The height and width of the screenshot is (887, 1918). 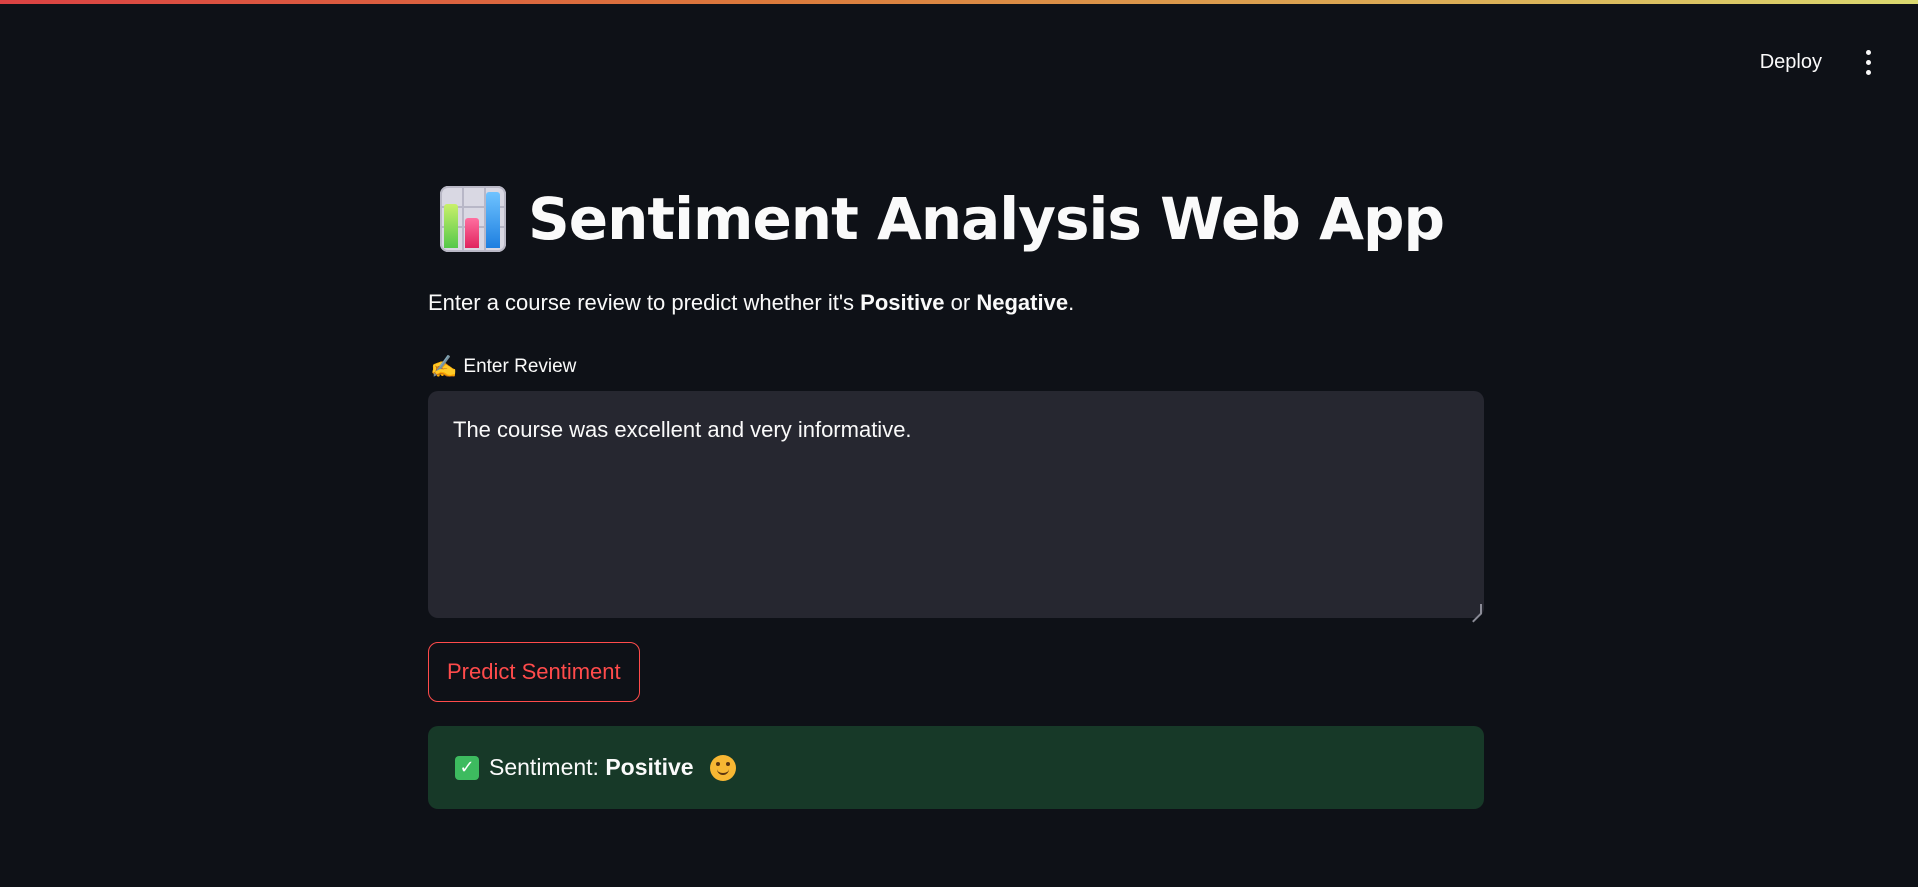 I want to click on result-text: Sentiment: Positive, so click(x=591, y=767).